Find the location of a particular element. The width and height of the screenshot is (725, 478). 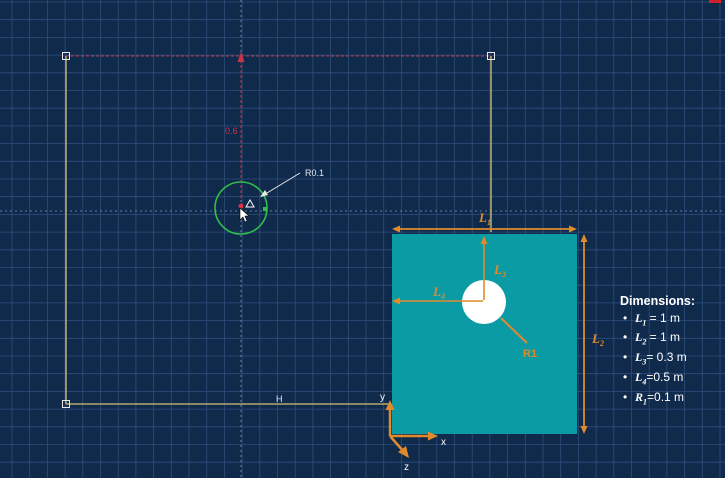

dimension-item: L4=0.5 m is located at coordinates (659, 380).